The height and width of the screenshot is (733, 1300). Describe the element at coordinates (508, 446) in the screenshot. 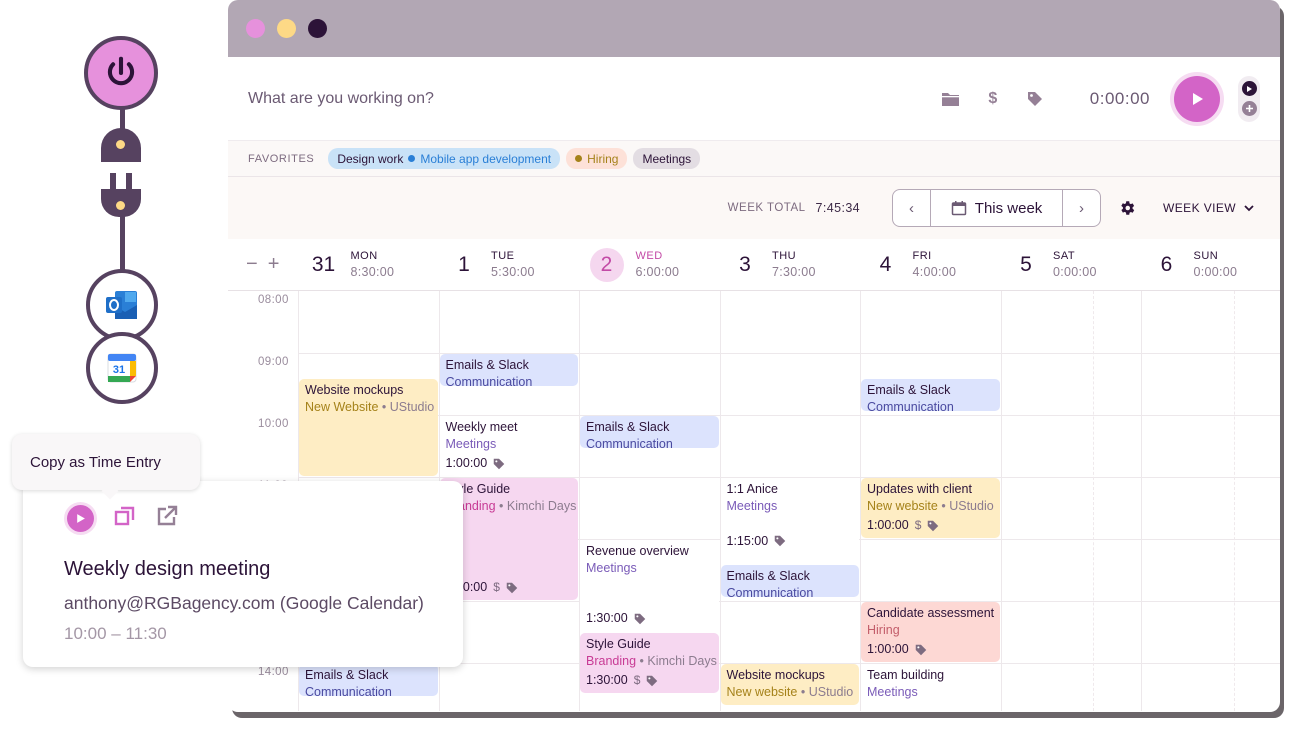

I see `calendar-event: Weekly meet Meetings 1:00:00` at that location.